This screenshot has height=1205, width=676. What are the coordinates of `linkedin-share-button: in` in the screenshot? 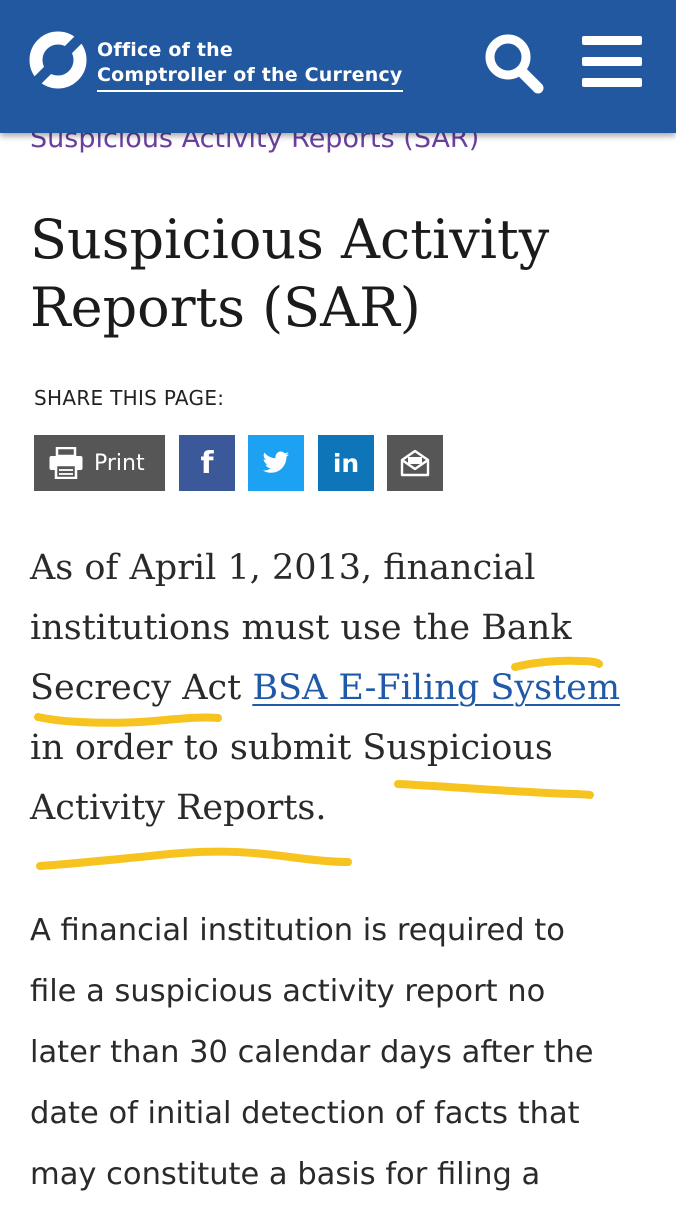 It's located at (346, 463).